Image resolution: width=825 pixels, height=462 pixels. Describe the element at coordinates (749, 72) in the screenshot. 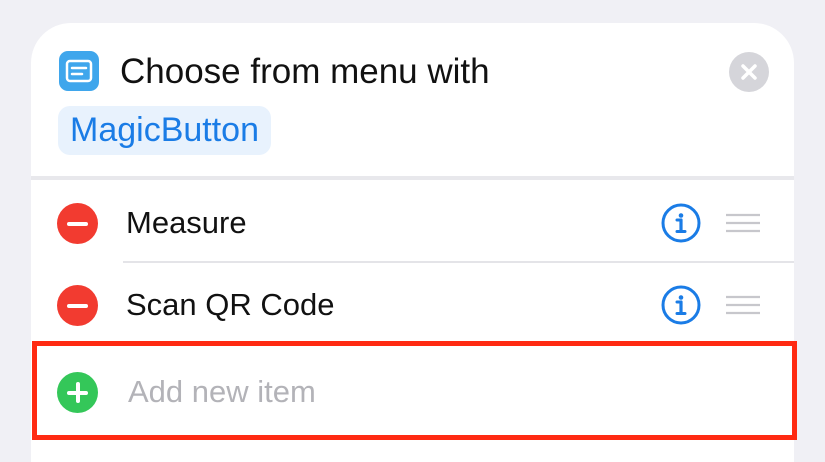

I see `close-icon` at that location.